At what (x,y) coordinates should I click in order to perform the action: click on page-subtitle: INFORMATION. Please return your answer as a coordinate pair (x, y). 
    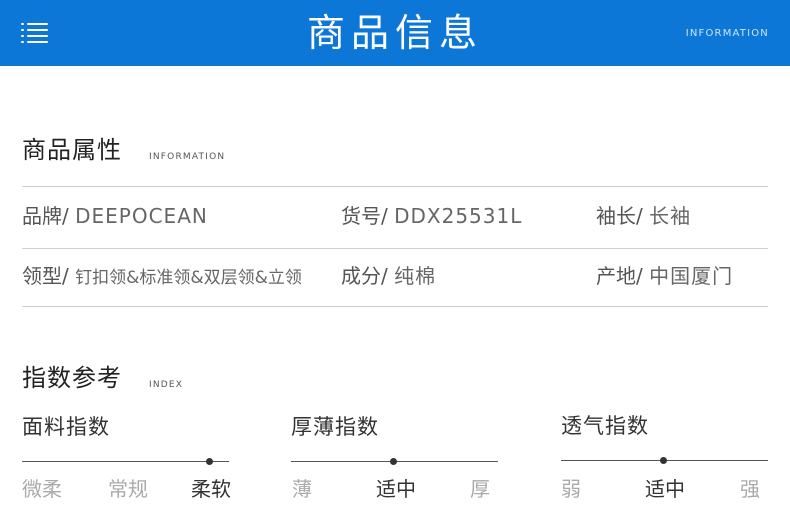
    Looking at the image, I should click on (727, 33).